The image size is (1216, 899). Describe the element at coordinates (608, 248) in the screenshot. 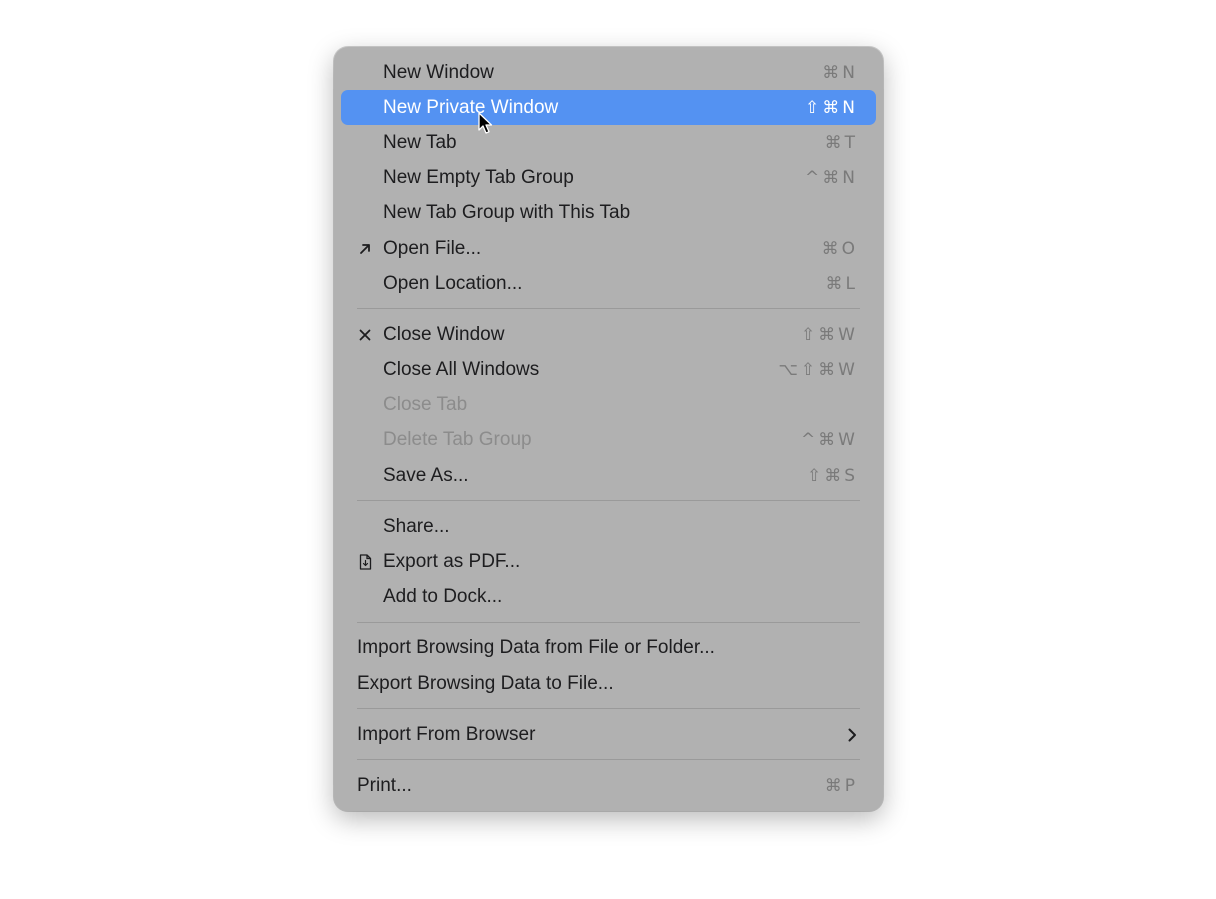

I see `menu-item-open-file: Open File... ⌘O` at that location.